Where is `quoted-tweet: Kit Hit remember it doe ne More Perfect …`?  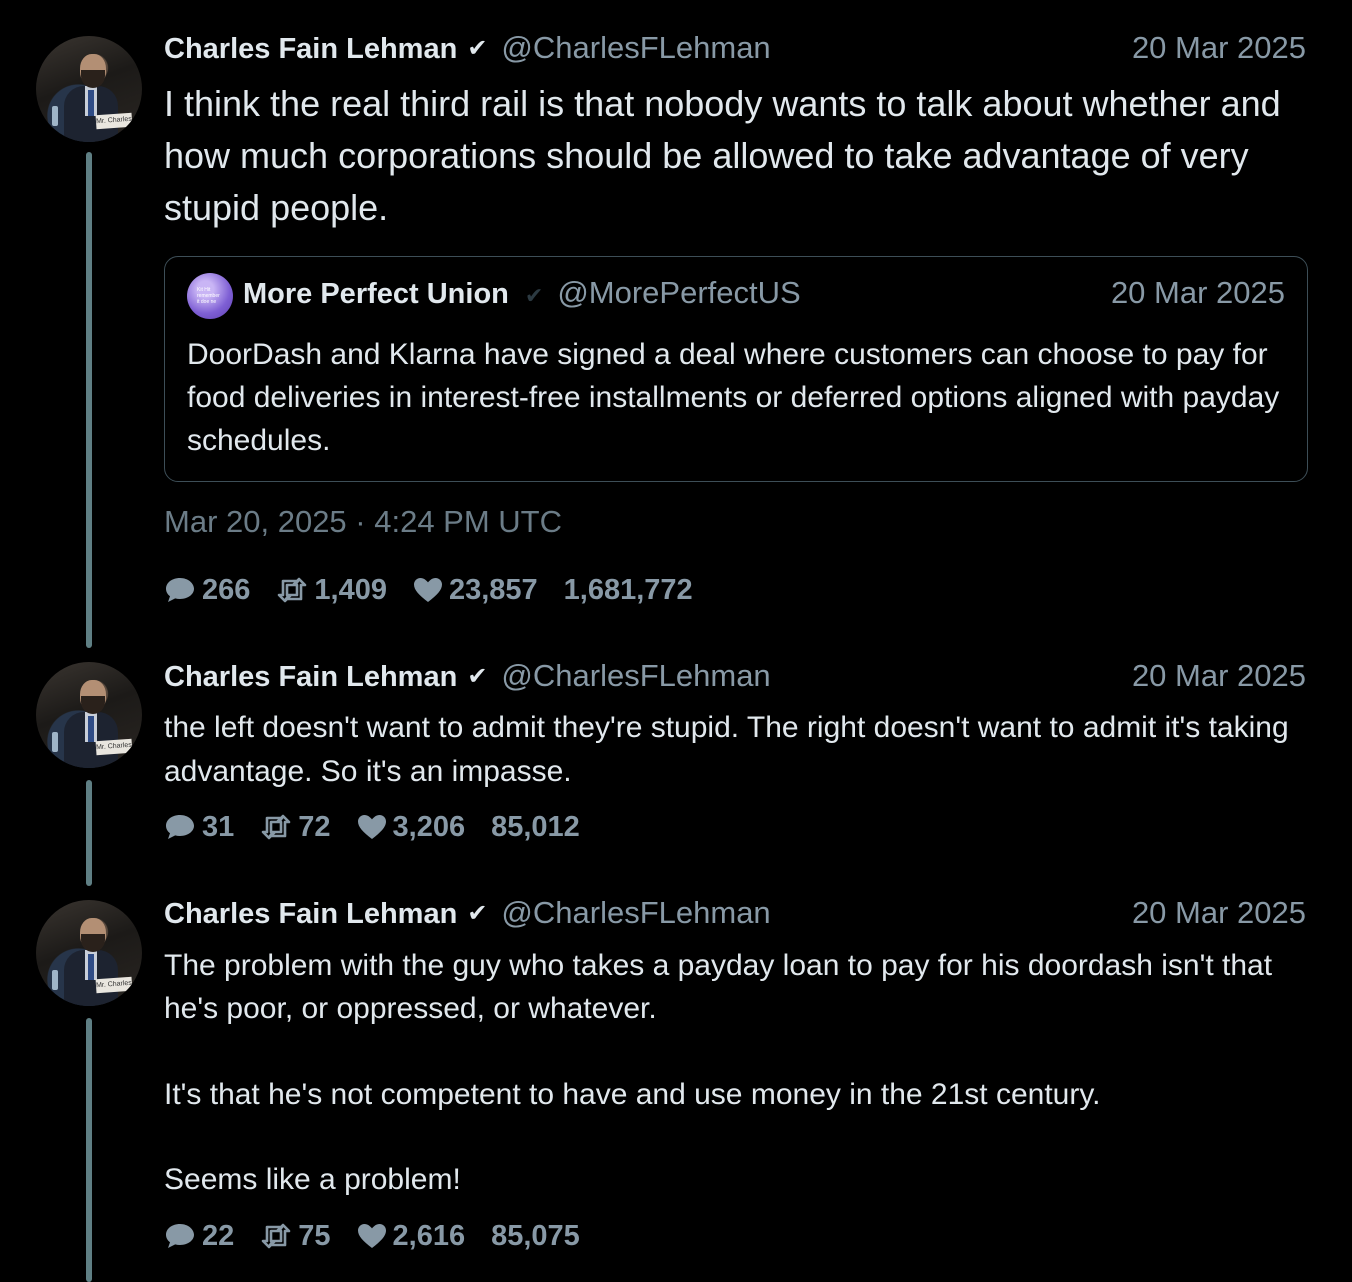
quoted-tweet: Kit Hit remember it doe ne More Perfect … is located at coordinates (736, 369).